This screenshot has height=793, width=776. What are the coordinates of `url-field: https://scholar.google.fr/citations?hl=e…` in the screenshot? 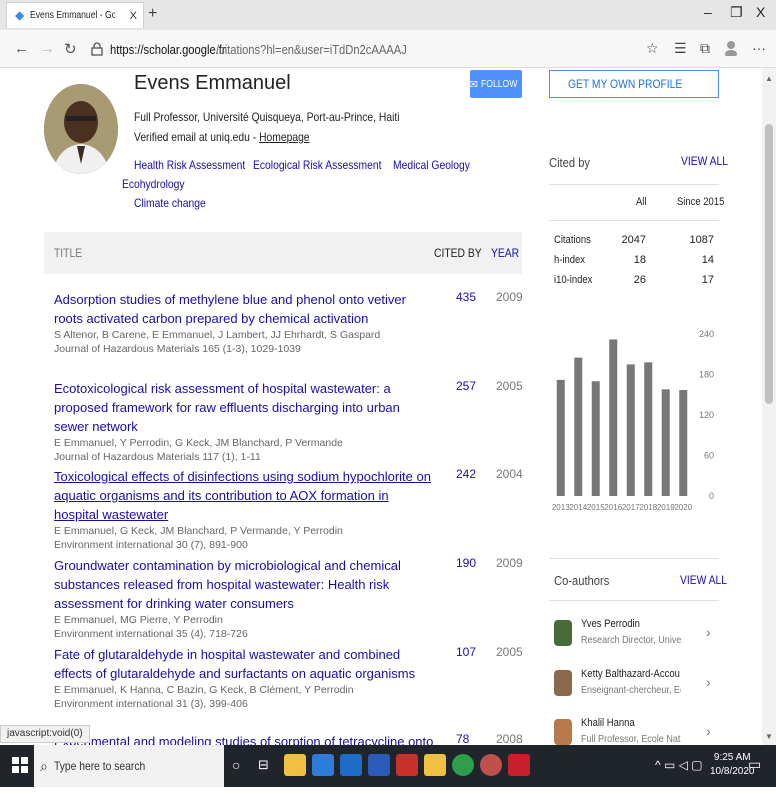 It's located at (360, 49).